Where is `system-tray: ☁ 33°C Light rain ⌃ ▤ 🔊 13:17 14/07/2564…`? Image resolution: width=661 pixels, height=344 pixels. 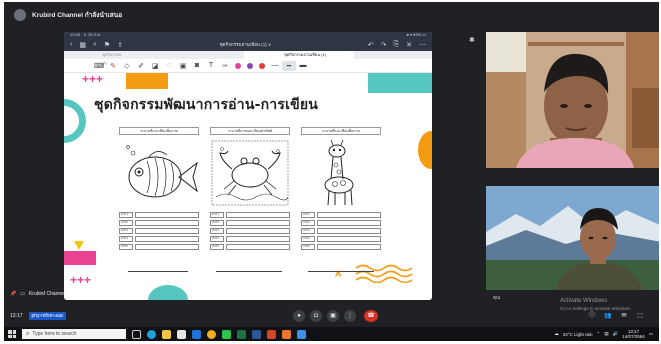 system-tray: ☁ 33°C Light rain ⌃ ▤ 🔊 13:17 14/07/2564… is located at coordinates (603, 334).